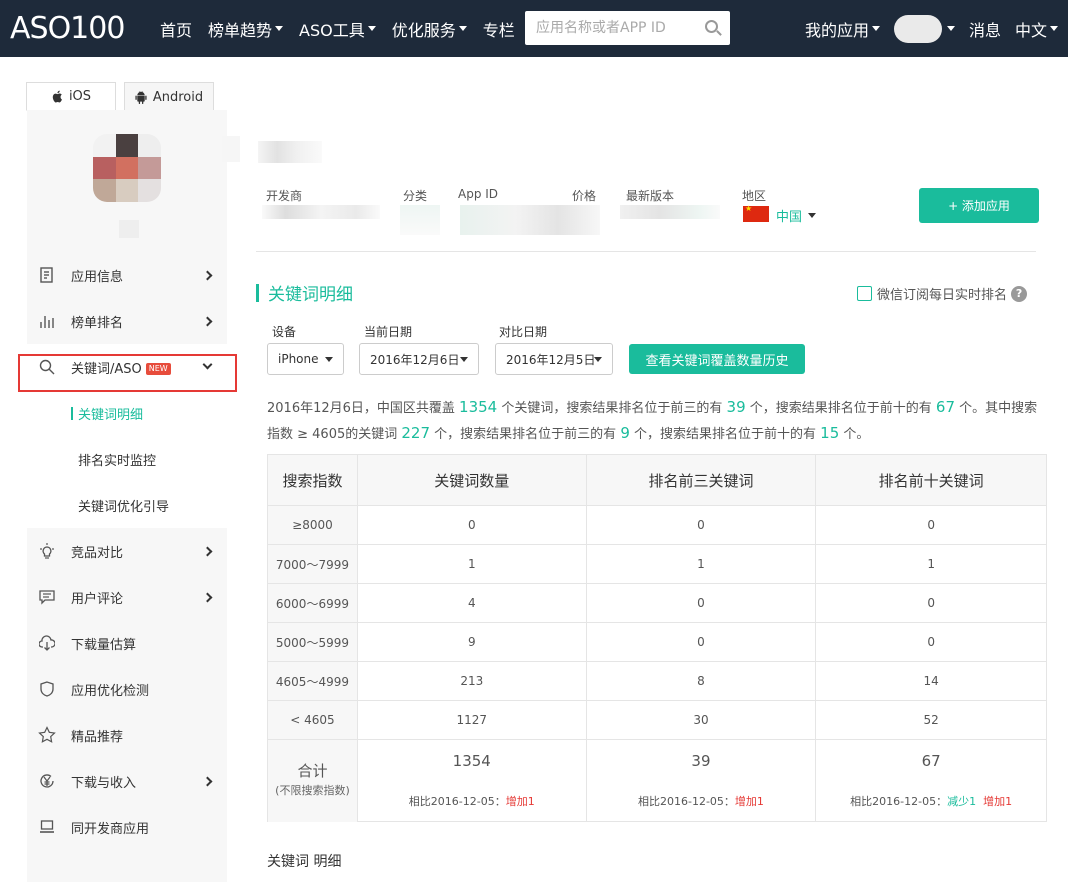 This screenshot has height=882, width=1068. I want to click on summary-text: 2016年12月6日，中国区共覆盖, so click(361, 408).